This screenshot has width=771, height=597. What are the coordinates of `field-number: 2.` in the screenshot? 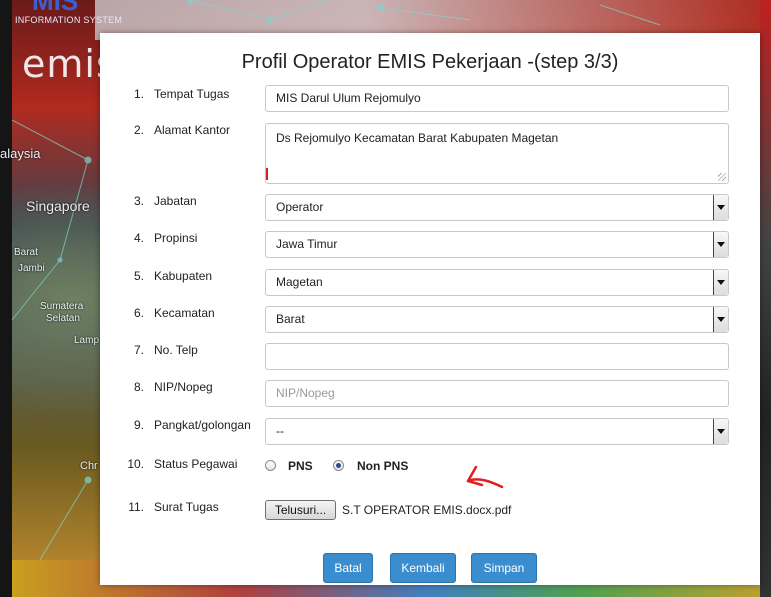 It's located at (138, 130).